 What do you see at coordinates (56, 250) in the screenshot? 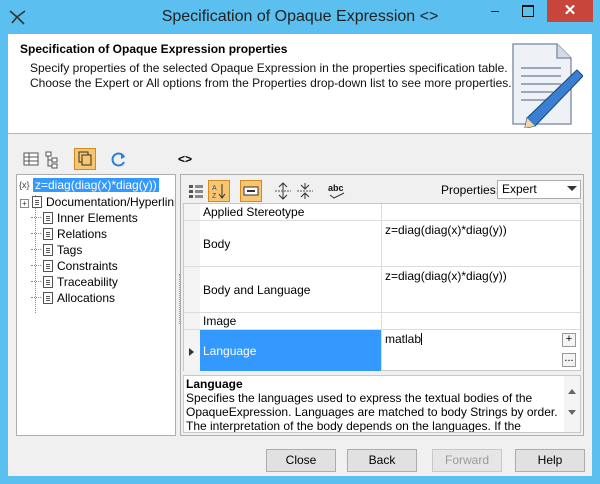
I see `tree-item-tags: Tags` at bounding box center [56, 250].